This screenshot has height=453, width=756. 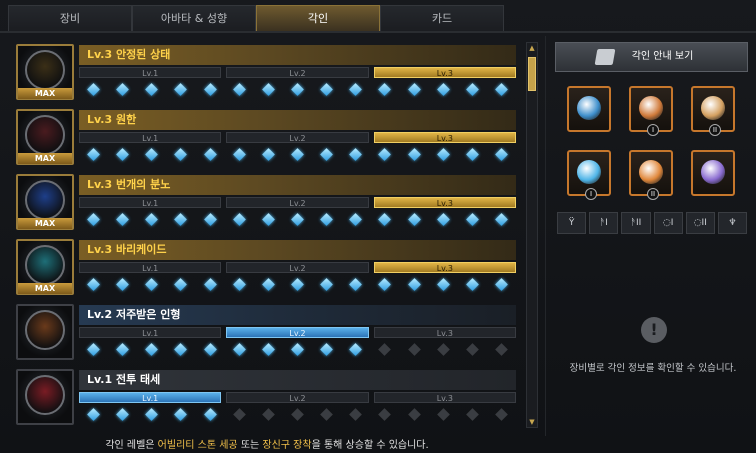 I want to click on equipment-filter-5: ◌II, so click(x=700, y=223).